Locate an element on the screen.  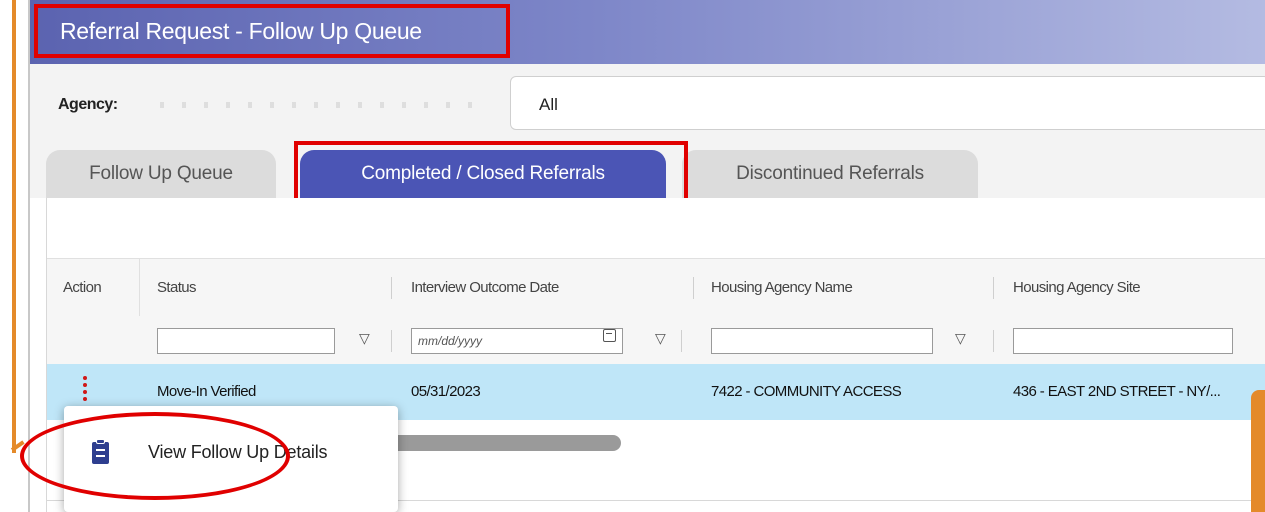
agency-site-filter-input is located at coordinates (1123, 341).